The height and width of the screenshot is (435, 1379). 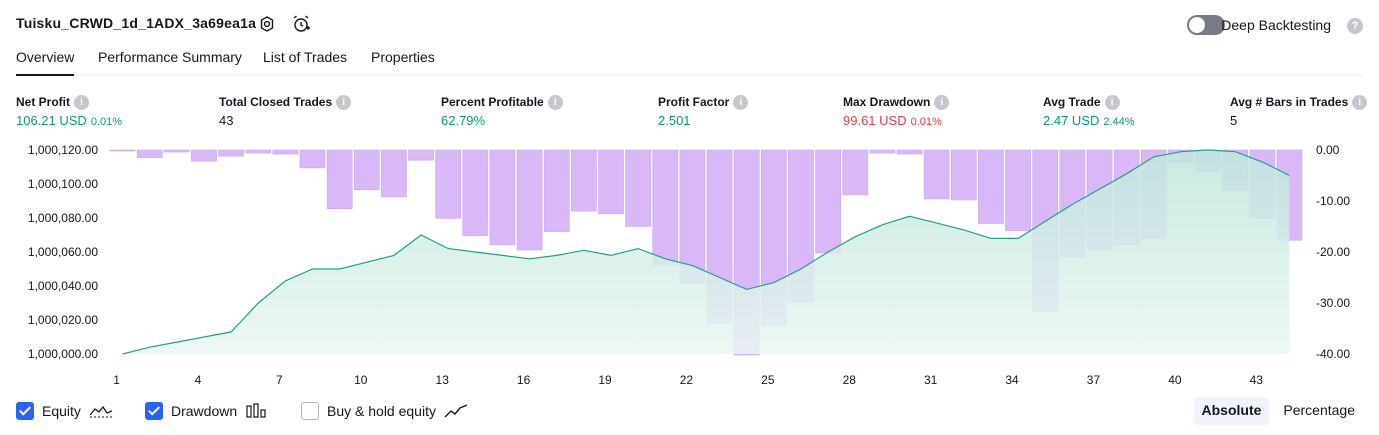 What do you see at coordinates (703, 111) in the screenshot?
I see `metric-profit-factor: Profit Factor i 2.501` at bounding box center [703, 111].